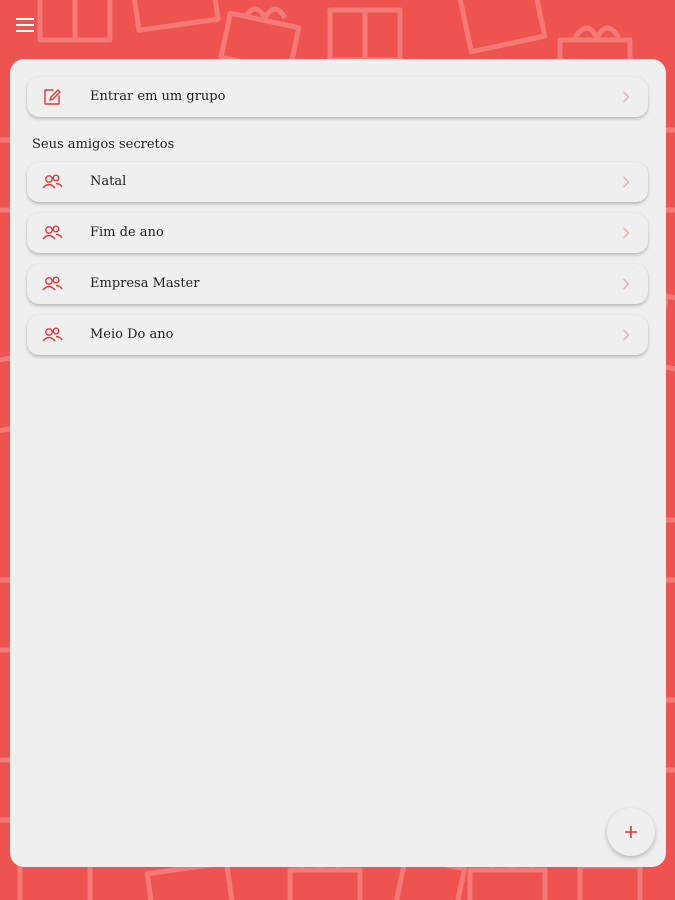 This screenshot has width=675, height=900. I want to click on group-row-natal: Natal, so click(337, 182).